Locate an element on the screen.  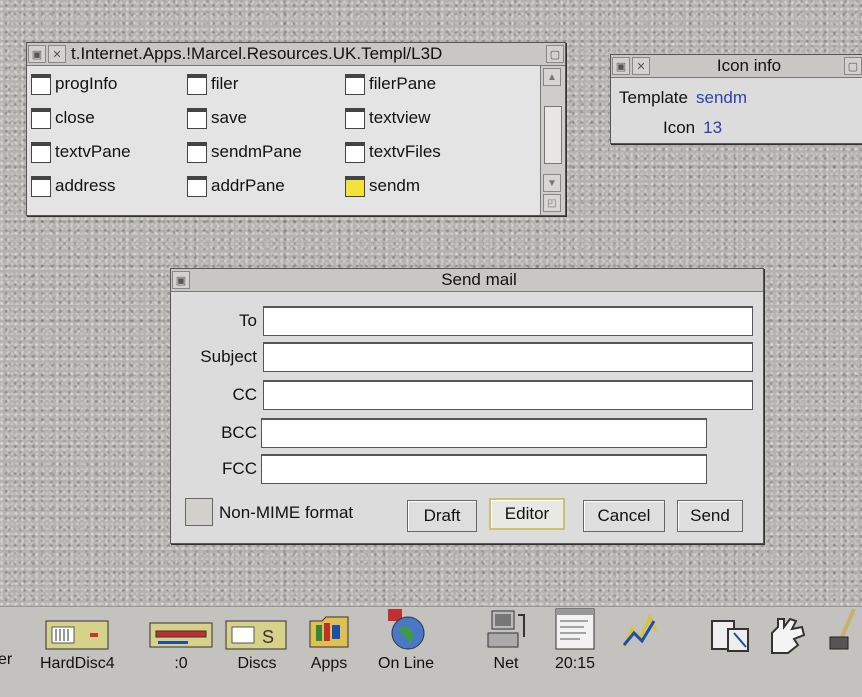
iconbar-label: 20:15 is located at coordinates (575, 663).